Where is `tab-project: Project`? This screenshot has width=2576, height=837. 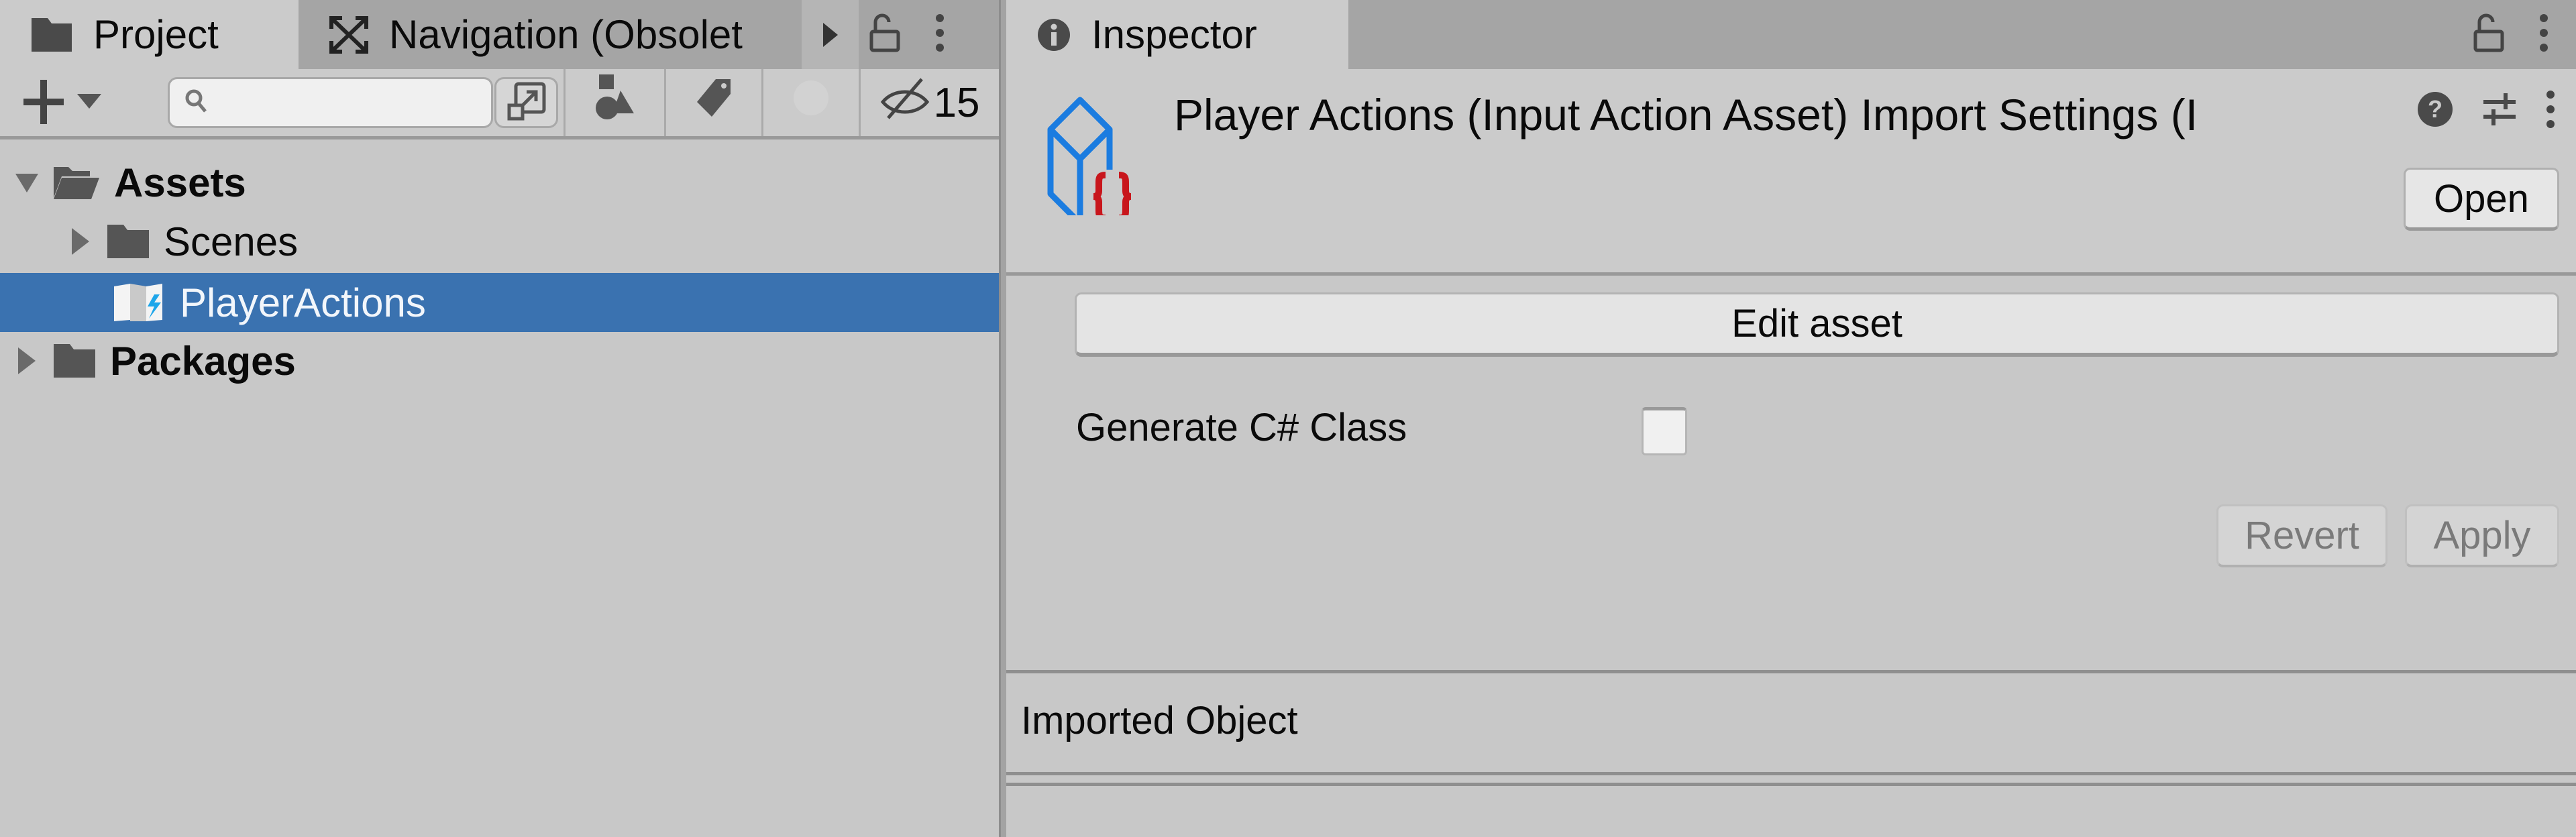
tab-project: Project is located at coordinates (149, 34).